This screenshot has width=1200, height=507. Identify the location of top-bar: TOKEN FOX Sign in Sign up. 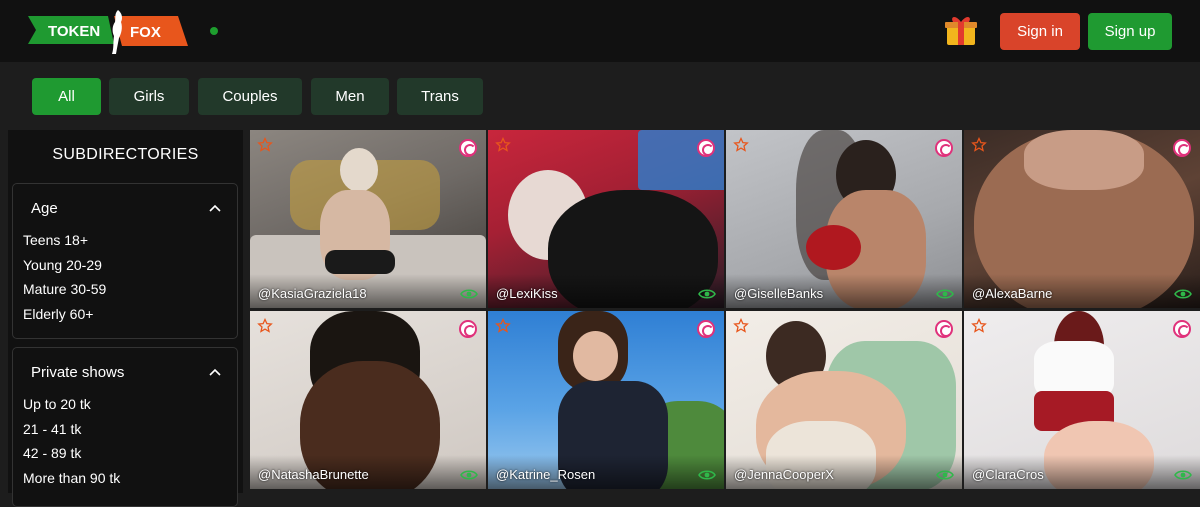
(600, 31).